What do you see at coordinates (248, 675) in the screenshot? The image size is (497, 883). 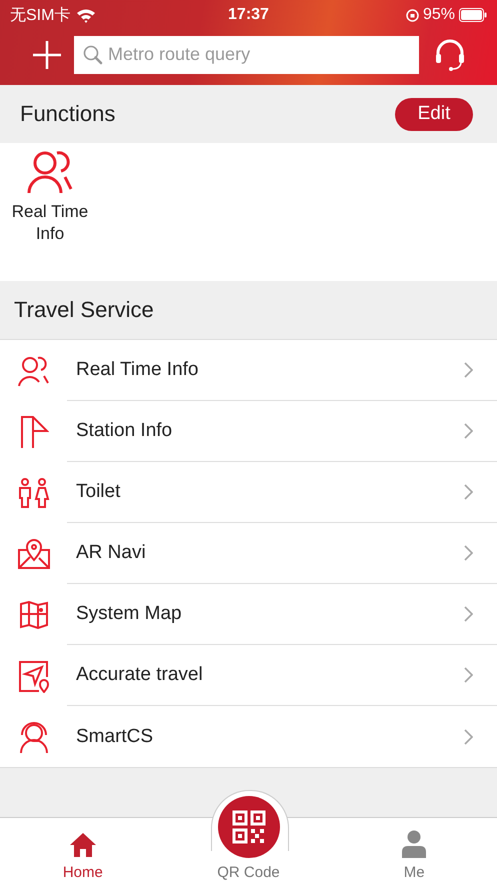 I see `service-list-item: Accurate travel` at bounding box center [248, 675].